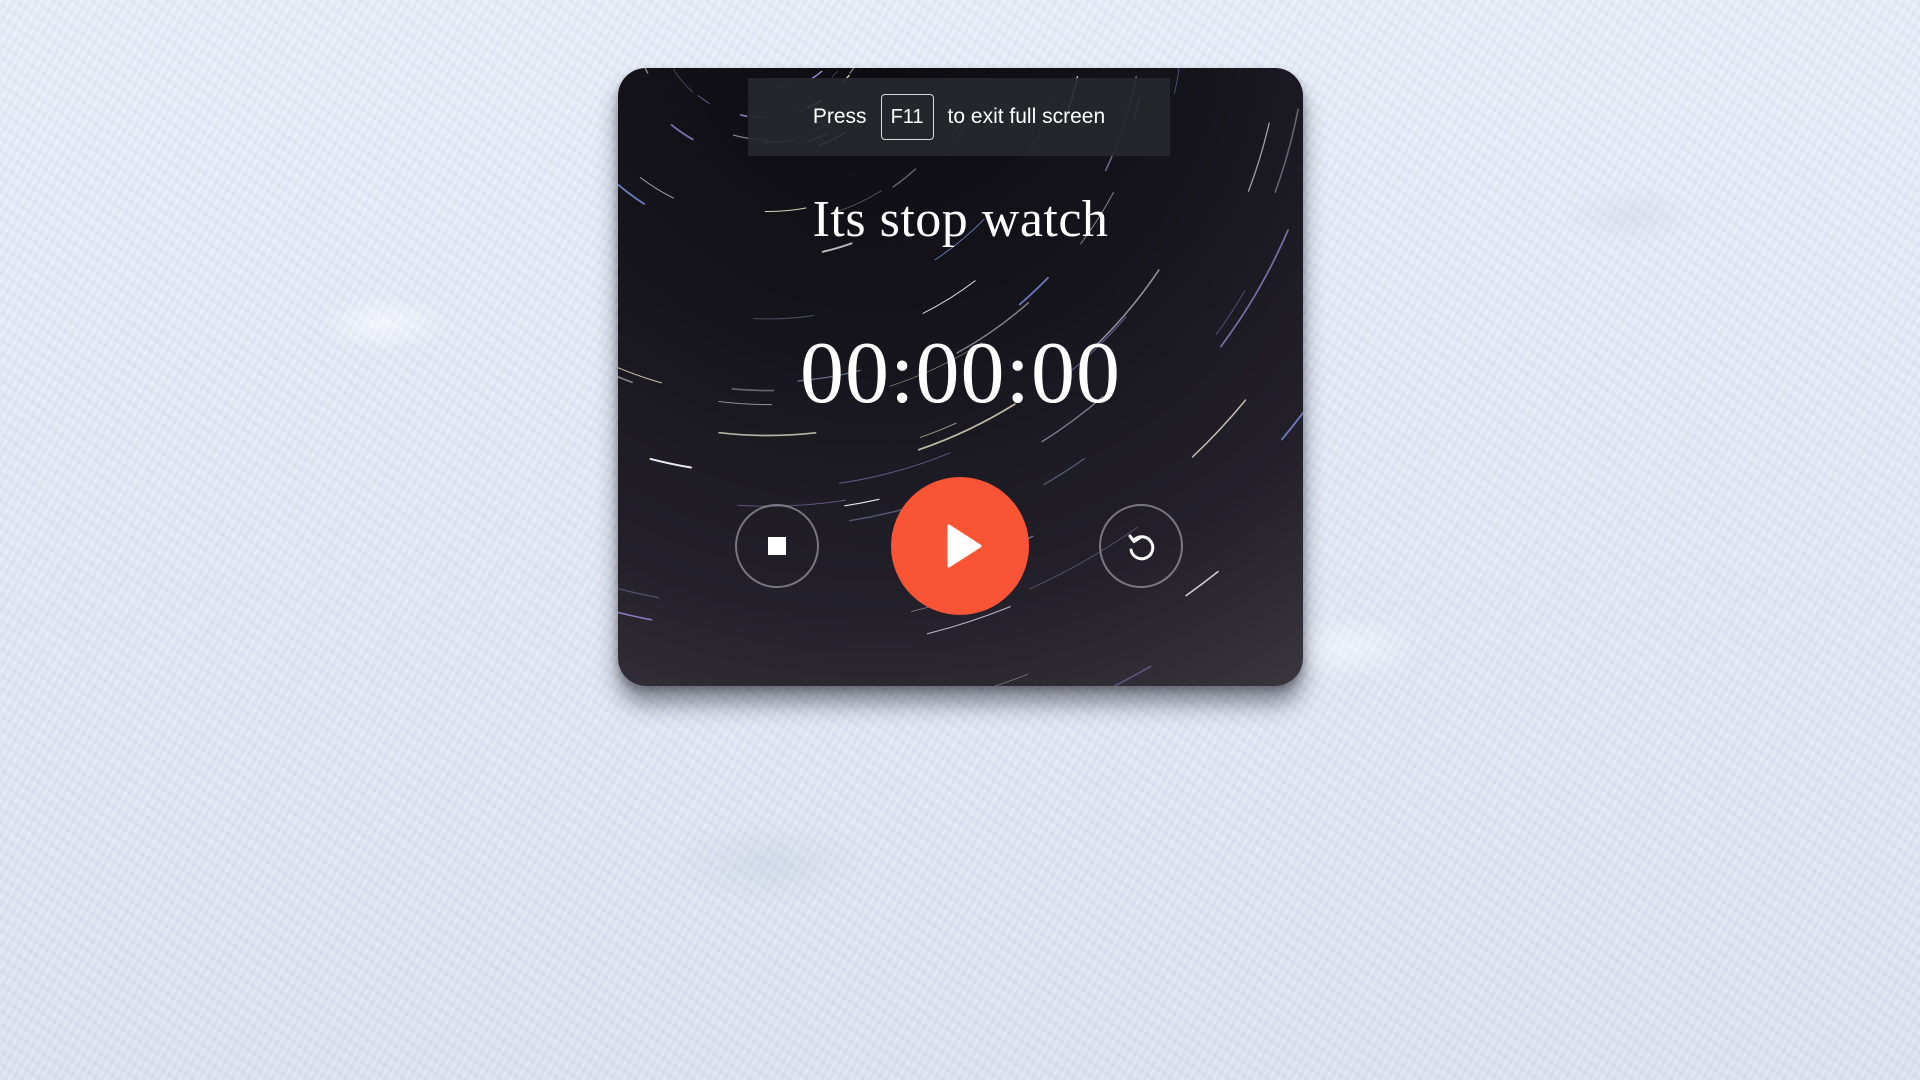 This screenshot has height=1080, width=1920. Describe the element at coordinates (960, 373) in the screenshot. I see `time-display: 00:00:00` at that location.